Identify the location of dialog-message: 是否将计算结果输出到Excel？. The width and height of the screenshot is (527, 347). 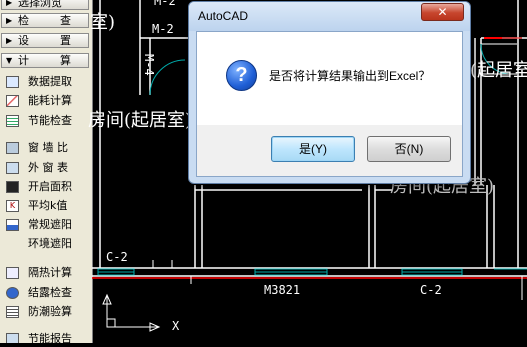
(350, 76).